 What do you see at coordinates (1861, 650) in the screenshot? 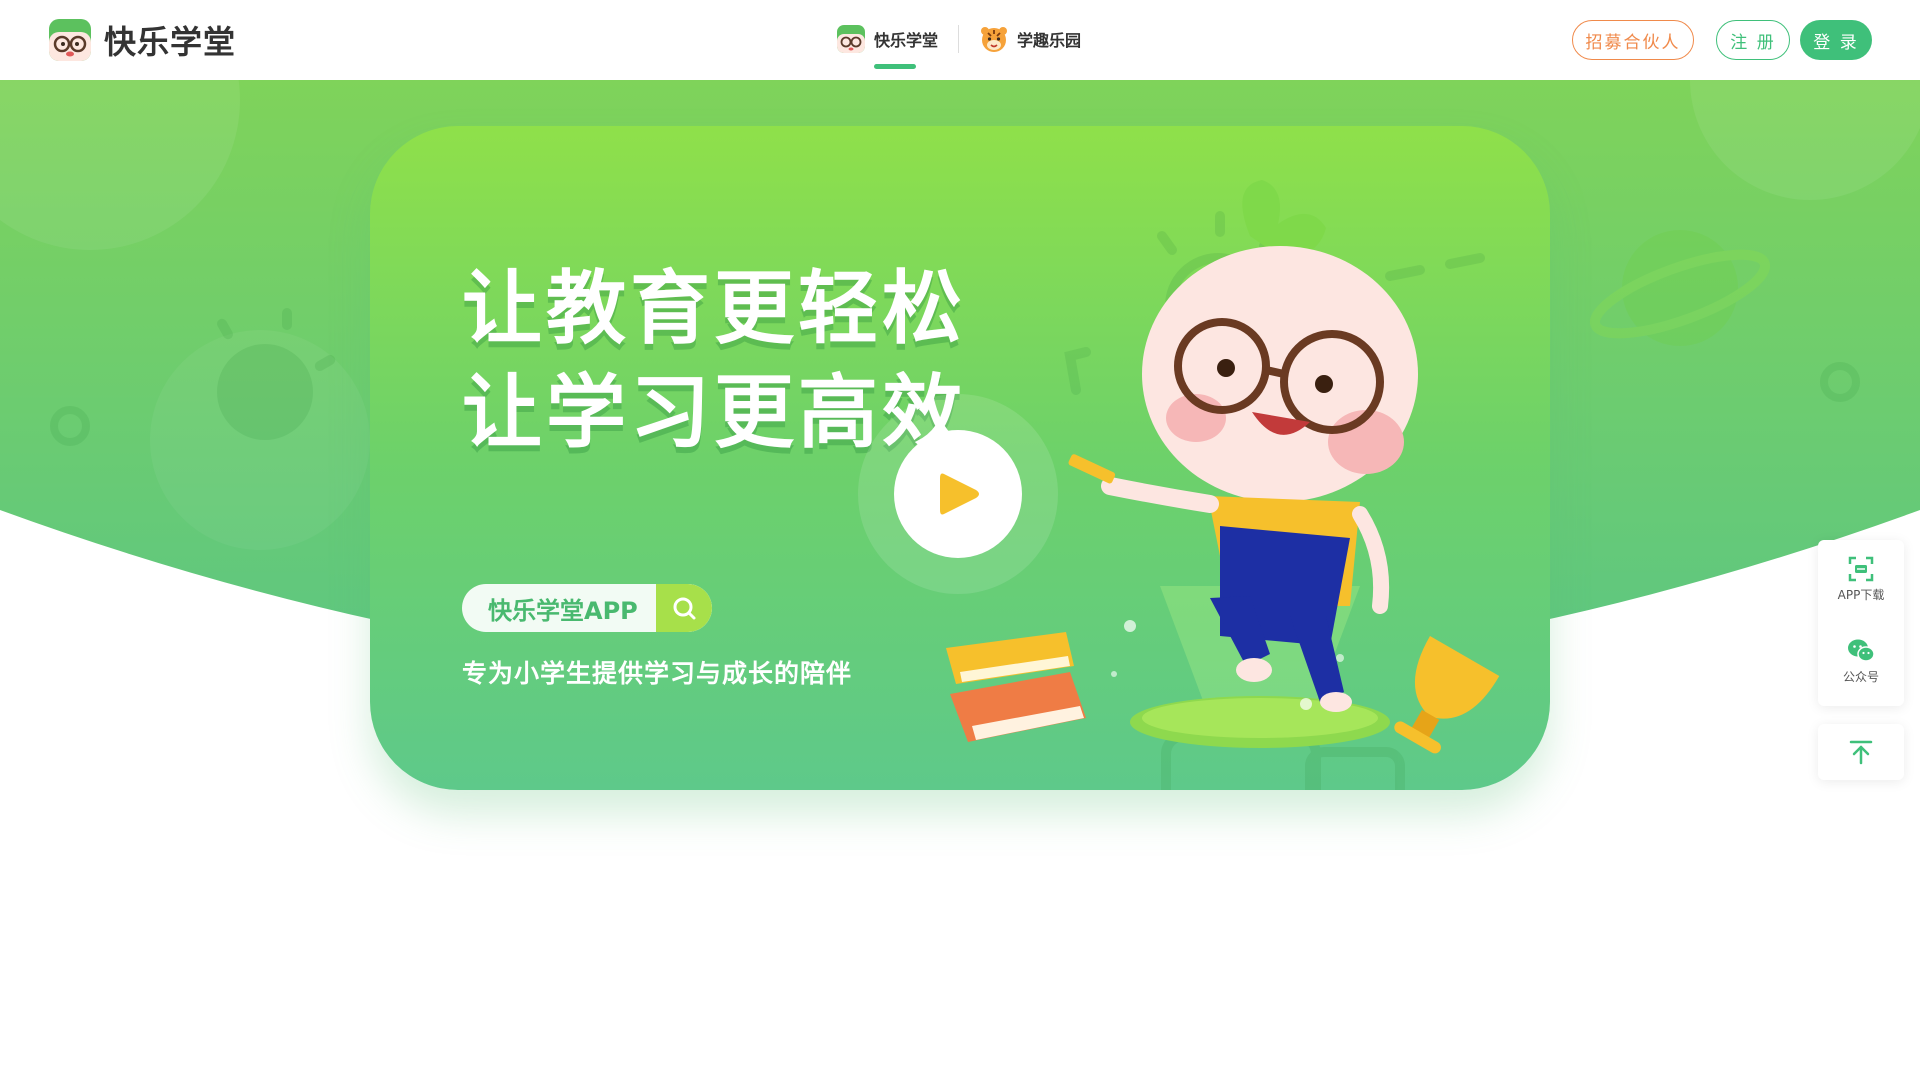
I see `wechat-icon` at bounding box center [1861, 650].